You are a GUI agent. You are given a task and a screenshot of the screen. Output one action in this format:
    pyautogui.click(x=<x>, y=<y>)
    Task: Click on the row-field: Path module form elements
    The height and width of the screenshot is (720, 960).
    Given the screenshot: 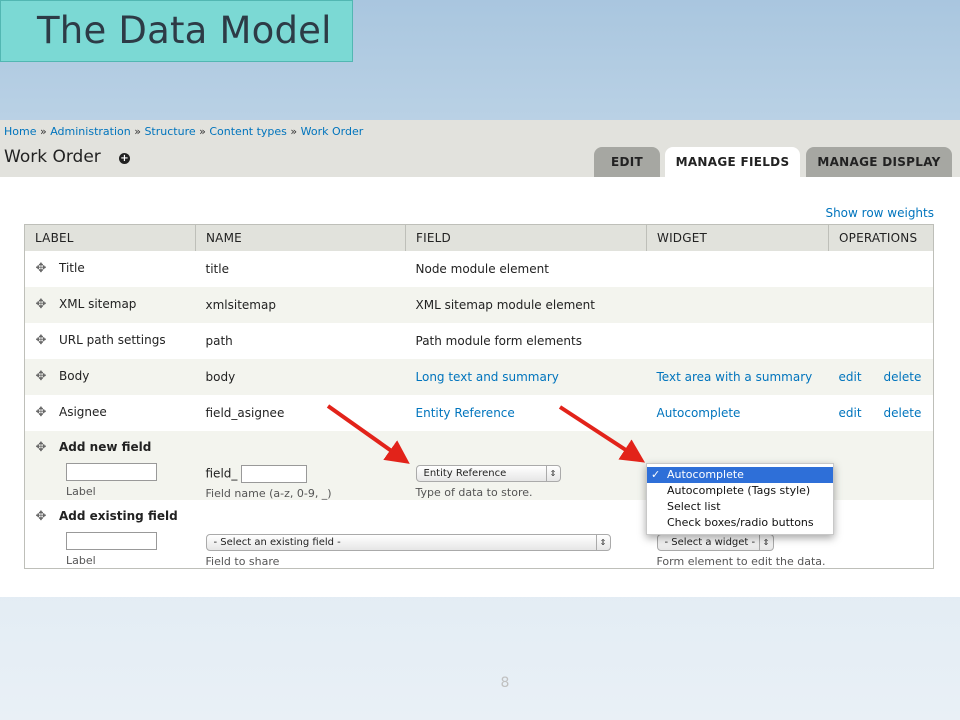 What is the action you would take?
    pyautogui.click(x=526, y=340)
    